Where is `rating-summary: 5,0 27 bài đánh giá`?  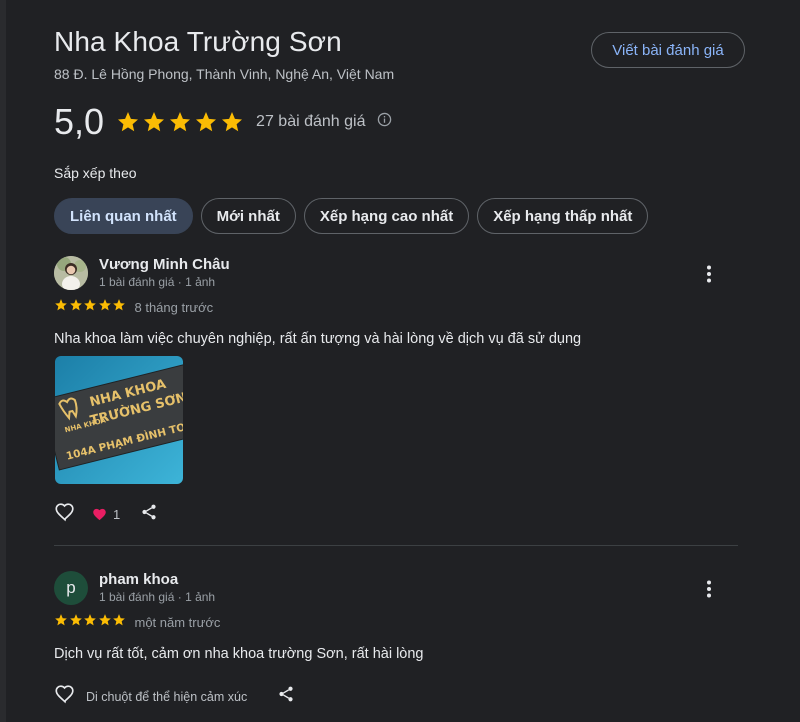
rating-summary: 5,0 27 bài đánh giá is located at coordinates (223, 122).